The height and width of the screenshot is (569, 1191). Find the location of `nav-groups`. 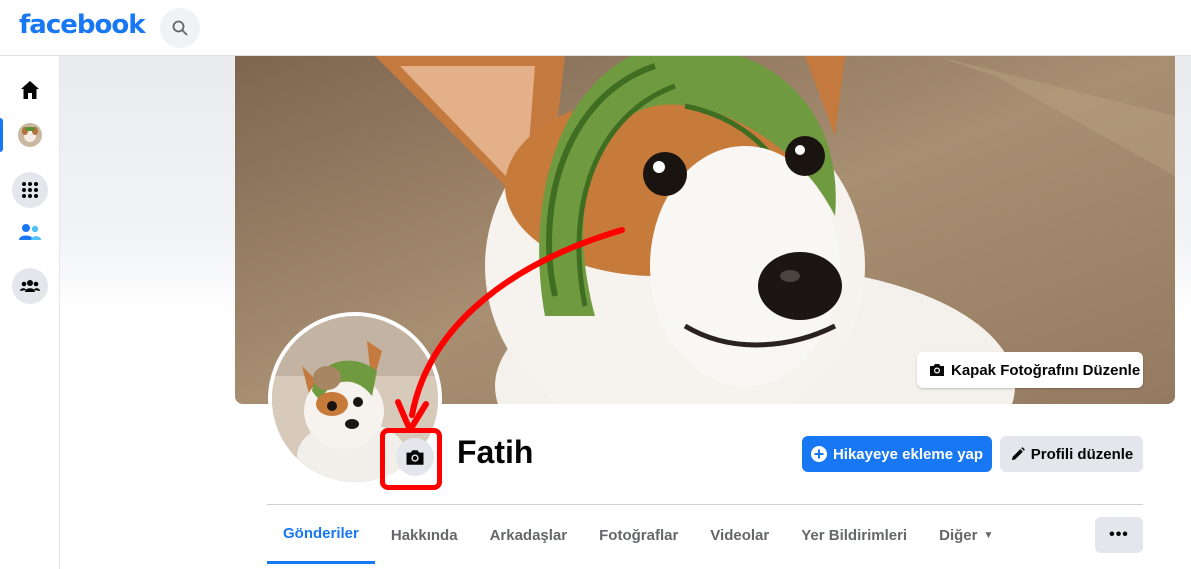

nav-groups is located at coordinates (30, 286).